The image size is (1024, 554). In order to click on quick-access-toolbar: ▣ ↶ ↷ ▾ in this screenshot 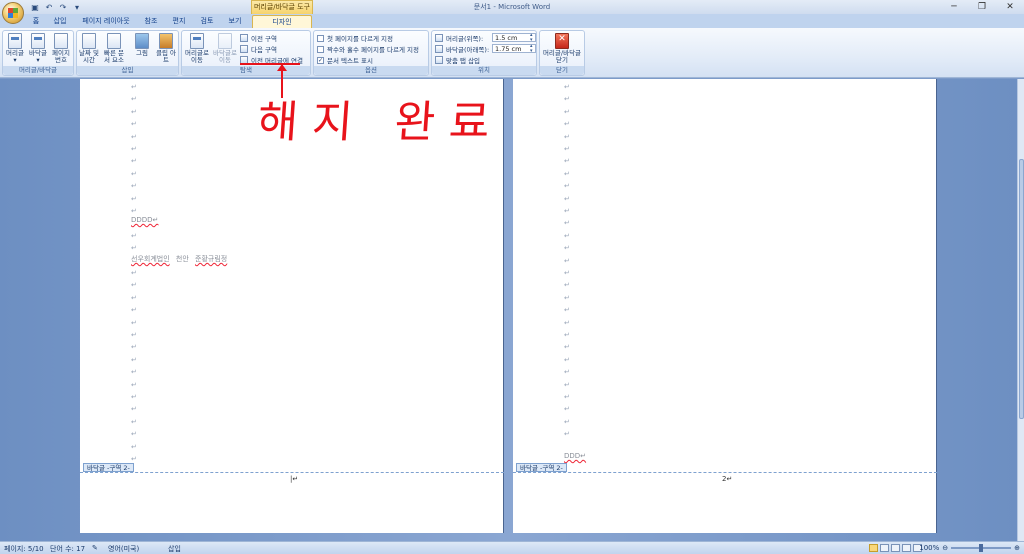, I will do `click(55, 7)`.